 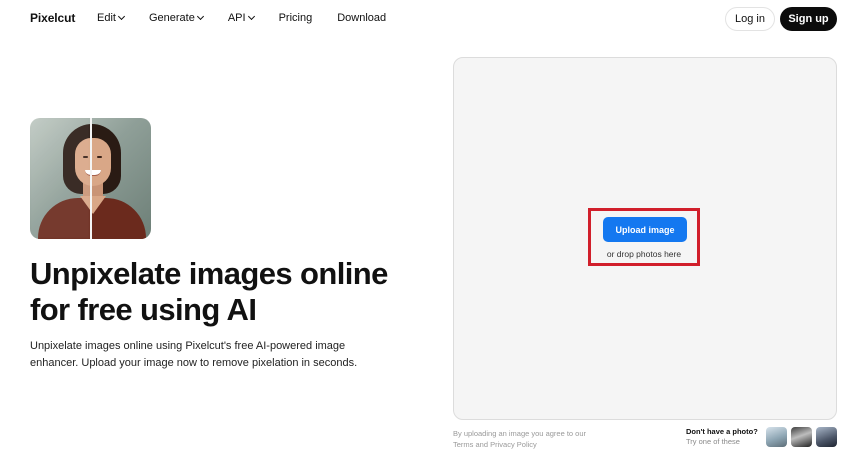 I want to click on nav-edit: Edit, so click(x=111, y=18).